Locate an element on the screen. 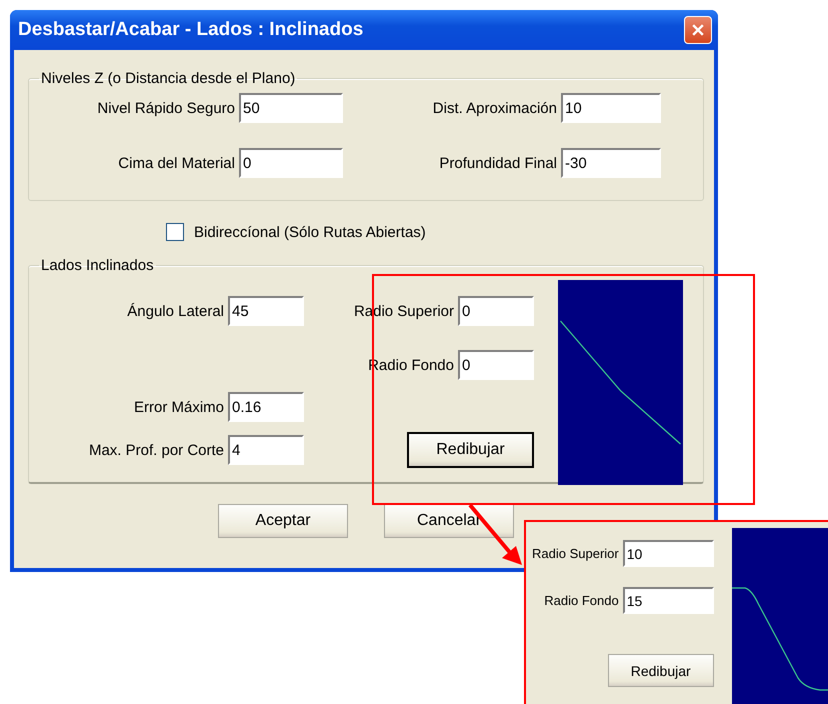 This screenshot has height=704, width=828. window-title: Desbastar/Acabar - Lados : Inclinados is located at coordinates (191, 30).